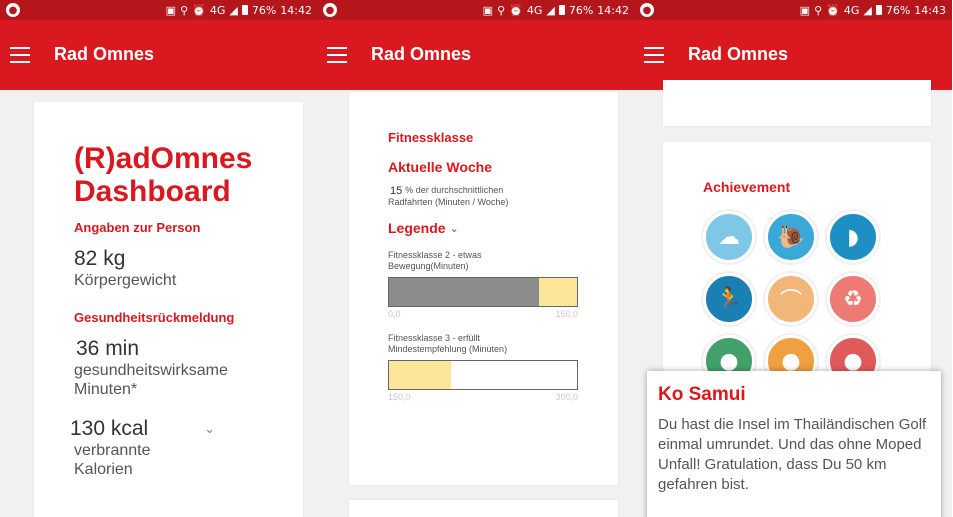 This screenshot has height=517, width=953. Describe the element at coordinates (702, 394) in the screenshot. I see `popup-title: Ko Samui` at that location.